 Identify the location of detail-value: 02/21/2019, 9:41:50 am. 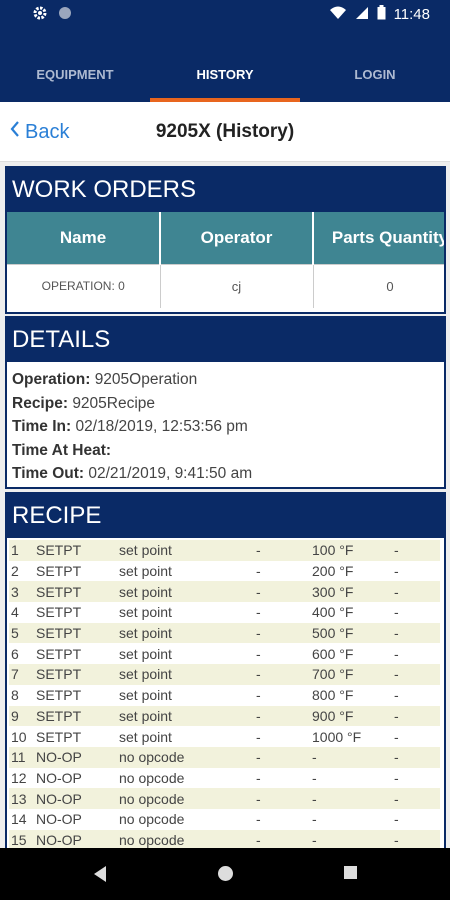
(170, 473).